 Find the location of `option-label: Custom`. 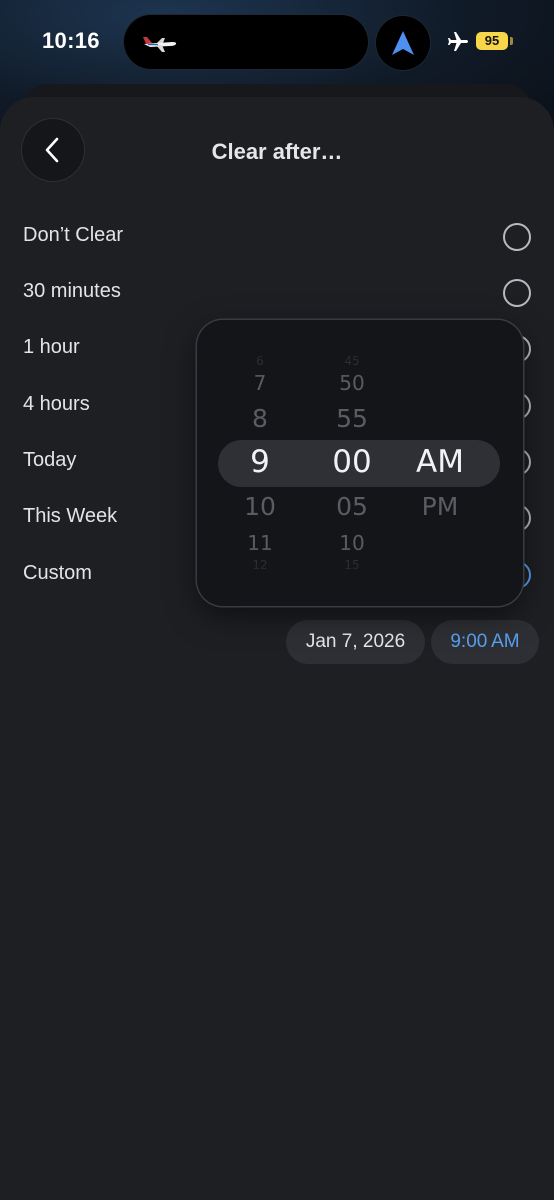

option-label: Custom is located at coordinates (57, 573).